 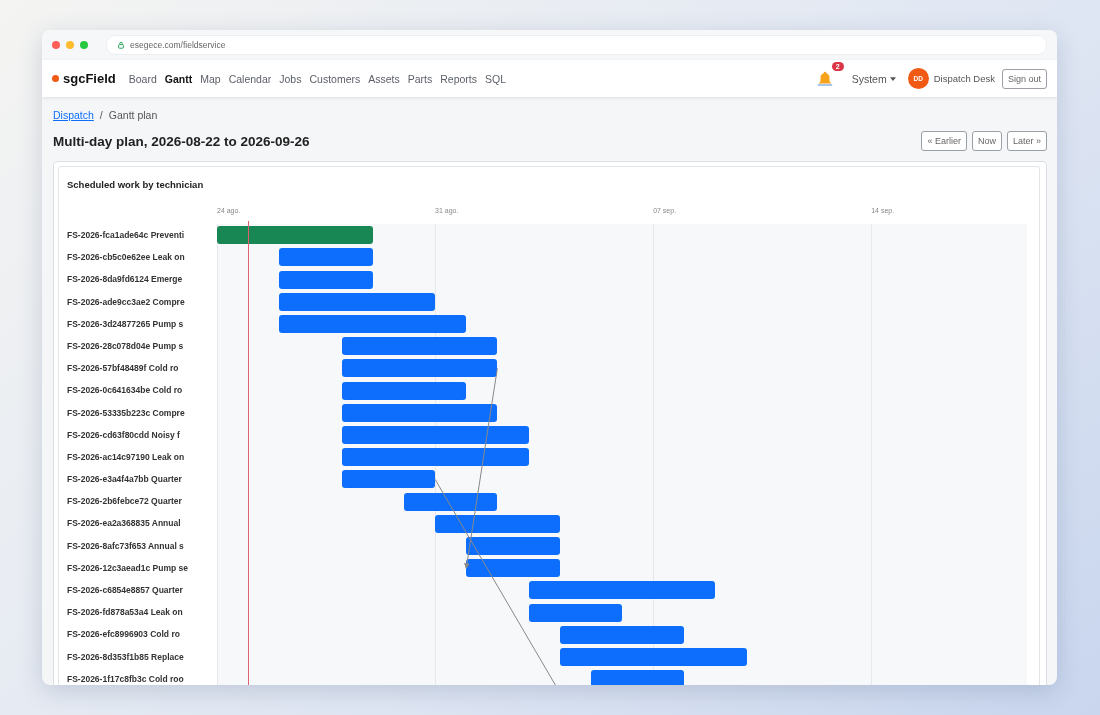 What do you see at coordinates (1024, 78) in the screenshot?
I see `sign-out-button: Sign out` at bounding box center [1024, 78].